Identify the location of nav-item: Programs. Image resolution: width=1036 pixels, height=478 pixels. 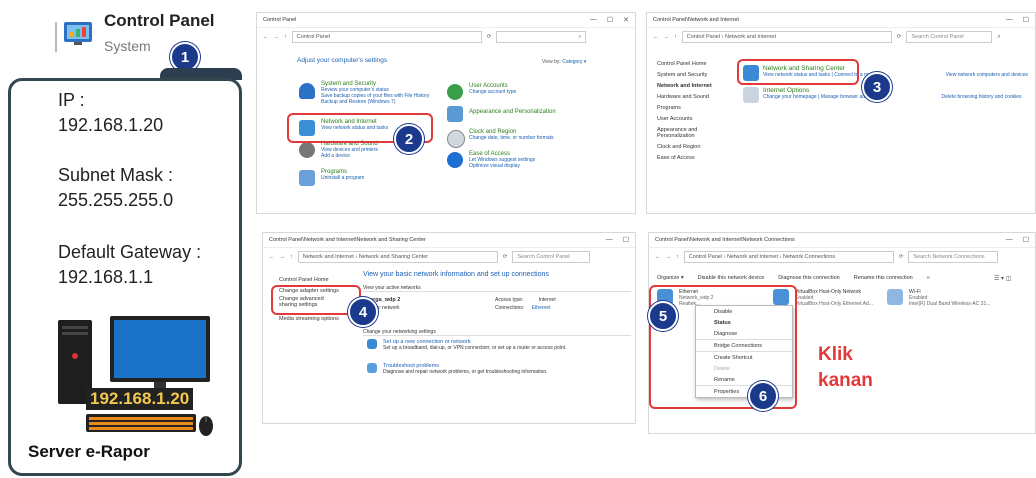
(687, 108).